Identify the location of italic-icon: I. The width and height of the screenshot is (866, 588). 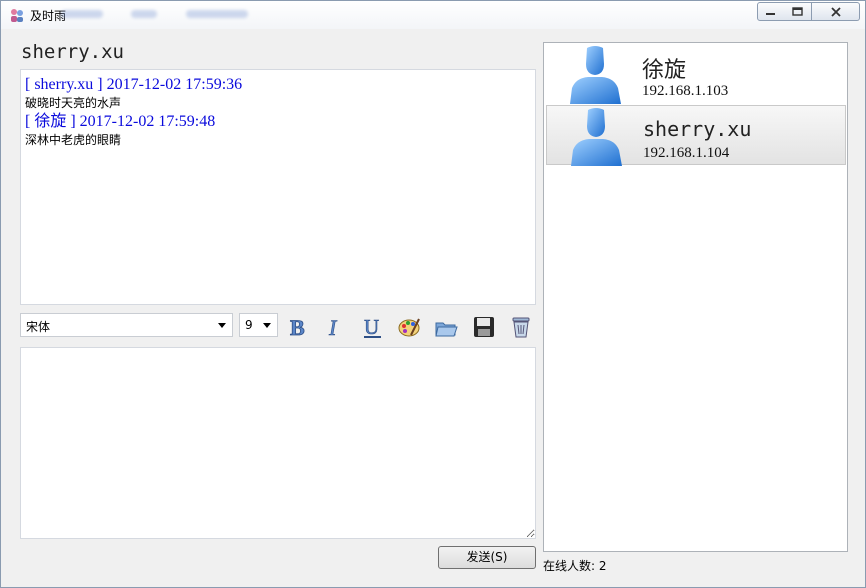
(333, 327).